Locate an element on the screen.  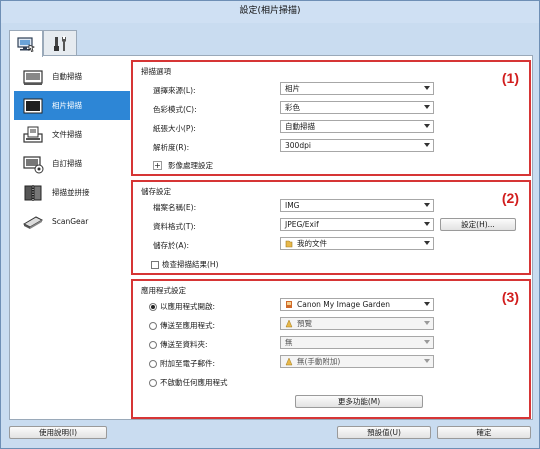
sidebar-item-document-scan: 文件掃描 is located at coordinates (72, 134).